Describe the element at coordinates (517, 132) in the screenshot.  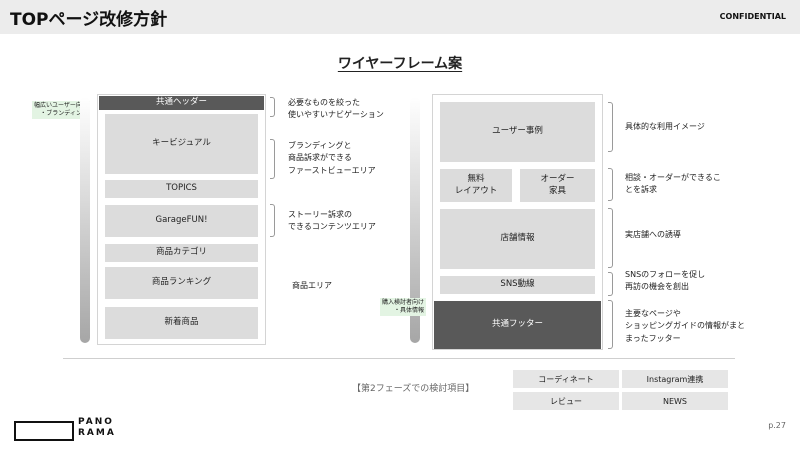
I see `block-user-cases: ユーザー事例` at that location.